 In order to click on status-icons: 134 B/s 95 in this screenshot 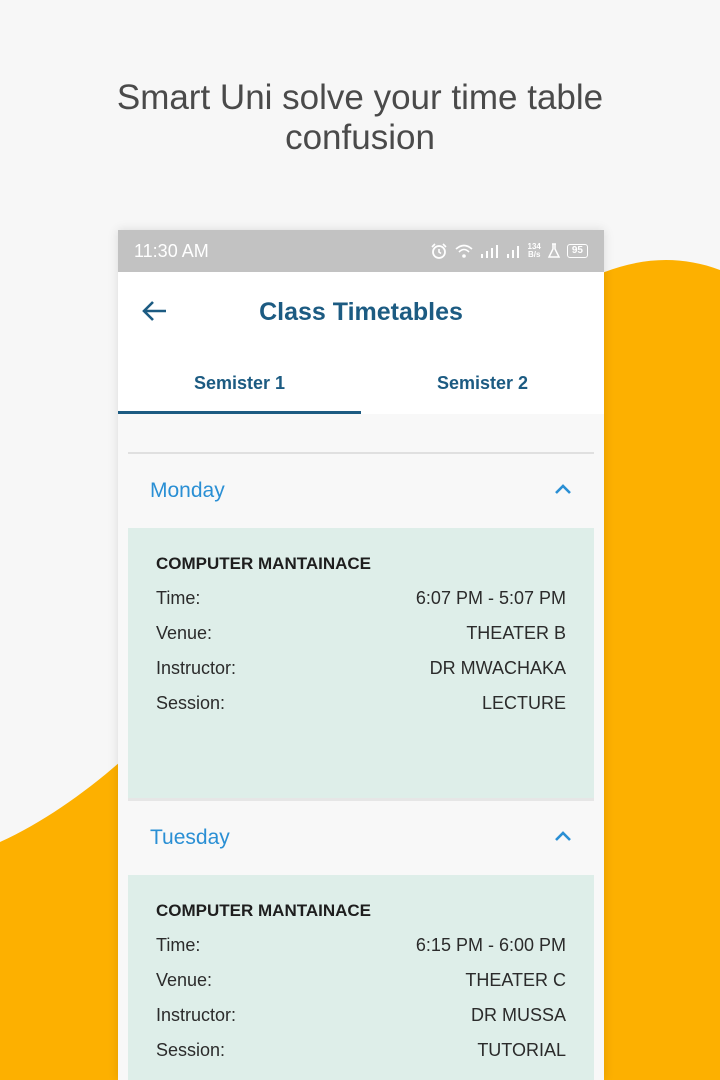, I will do `click(509, 251)`.